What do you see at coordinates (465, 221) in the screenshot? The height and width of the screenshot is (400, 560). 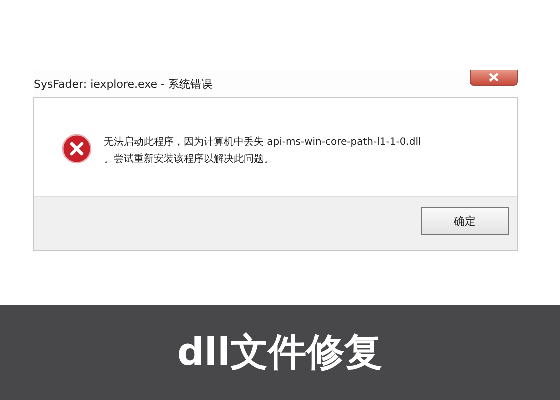 I see `ok-button: 确定` at bounding box center [465, 221].